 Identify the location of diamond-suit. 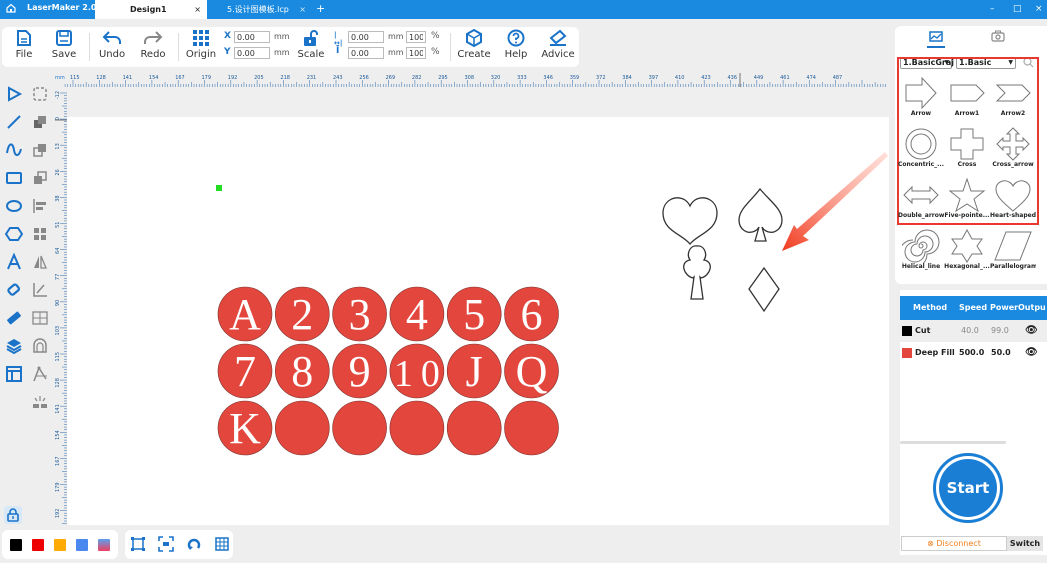
(764, 289).